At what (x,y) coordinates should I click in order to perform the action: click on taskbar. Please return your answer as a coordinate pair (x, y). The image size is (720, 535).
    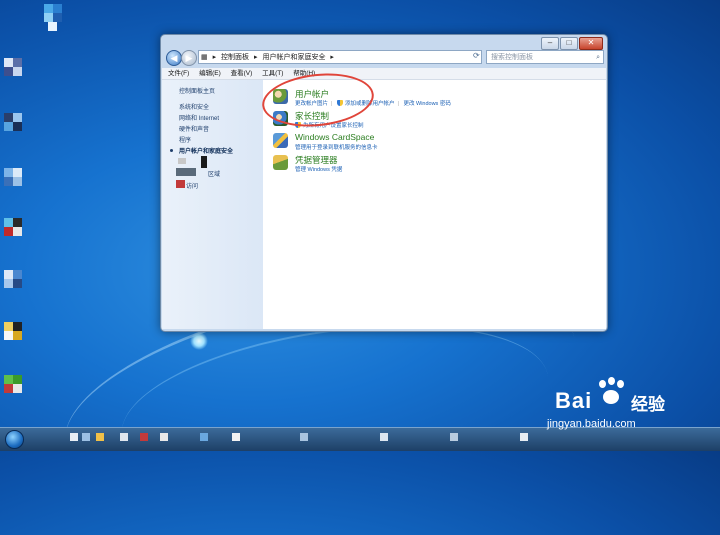
    Looking at the image, I should click on (360, 439).